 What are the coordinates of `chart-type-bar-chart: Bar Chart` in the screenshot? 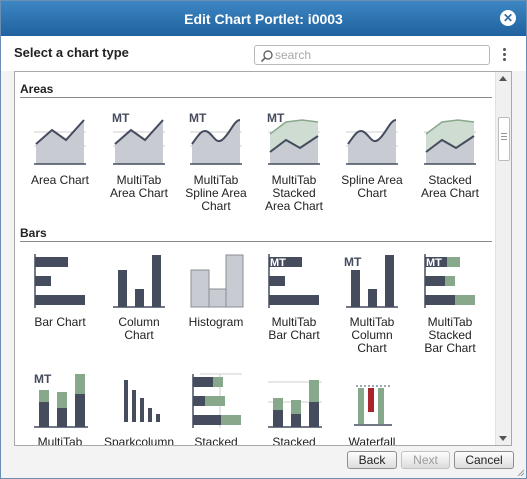 It's located at (60, 290).